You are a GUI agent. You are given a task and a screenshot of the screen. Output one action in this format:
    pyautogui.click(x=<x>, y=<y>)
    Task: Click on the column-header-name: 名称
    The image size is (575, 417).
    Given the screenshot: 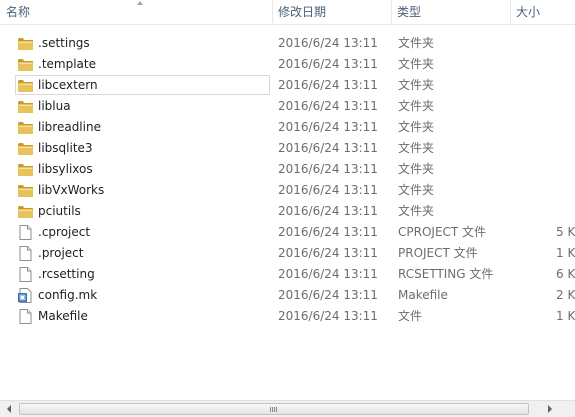 What is the action you would take?
    pyautogui.click(x=136, y=12)
    